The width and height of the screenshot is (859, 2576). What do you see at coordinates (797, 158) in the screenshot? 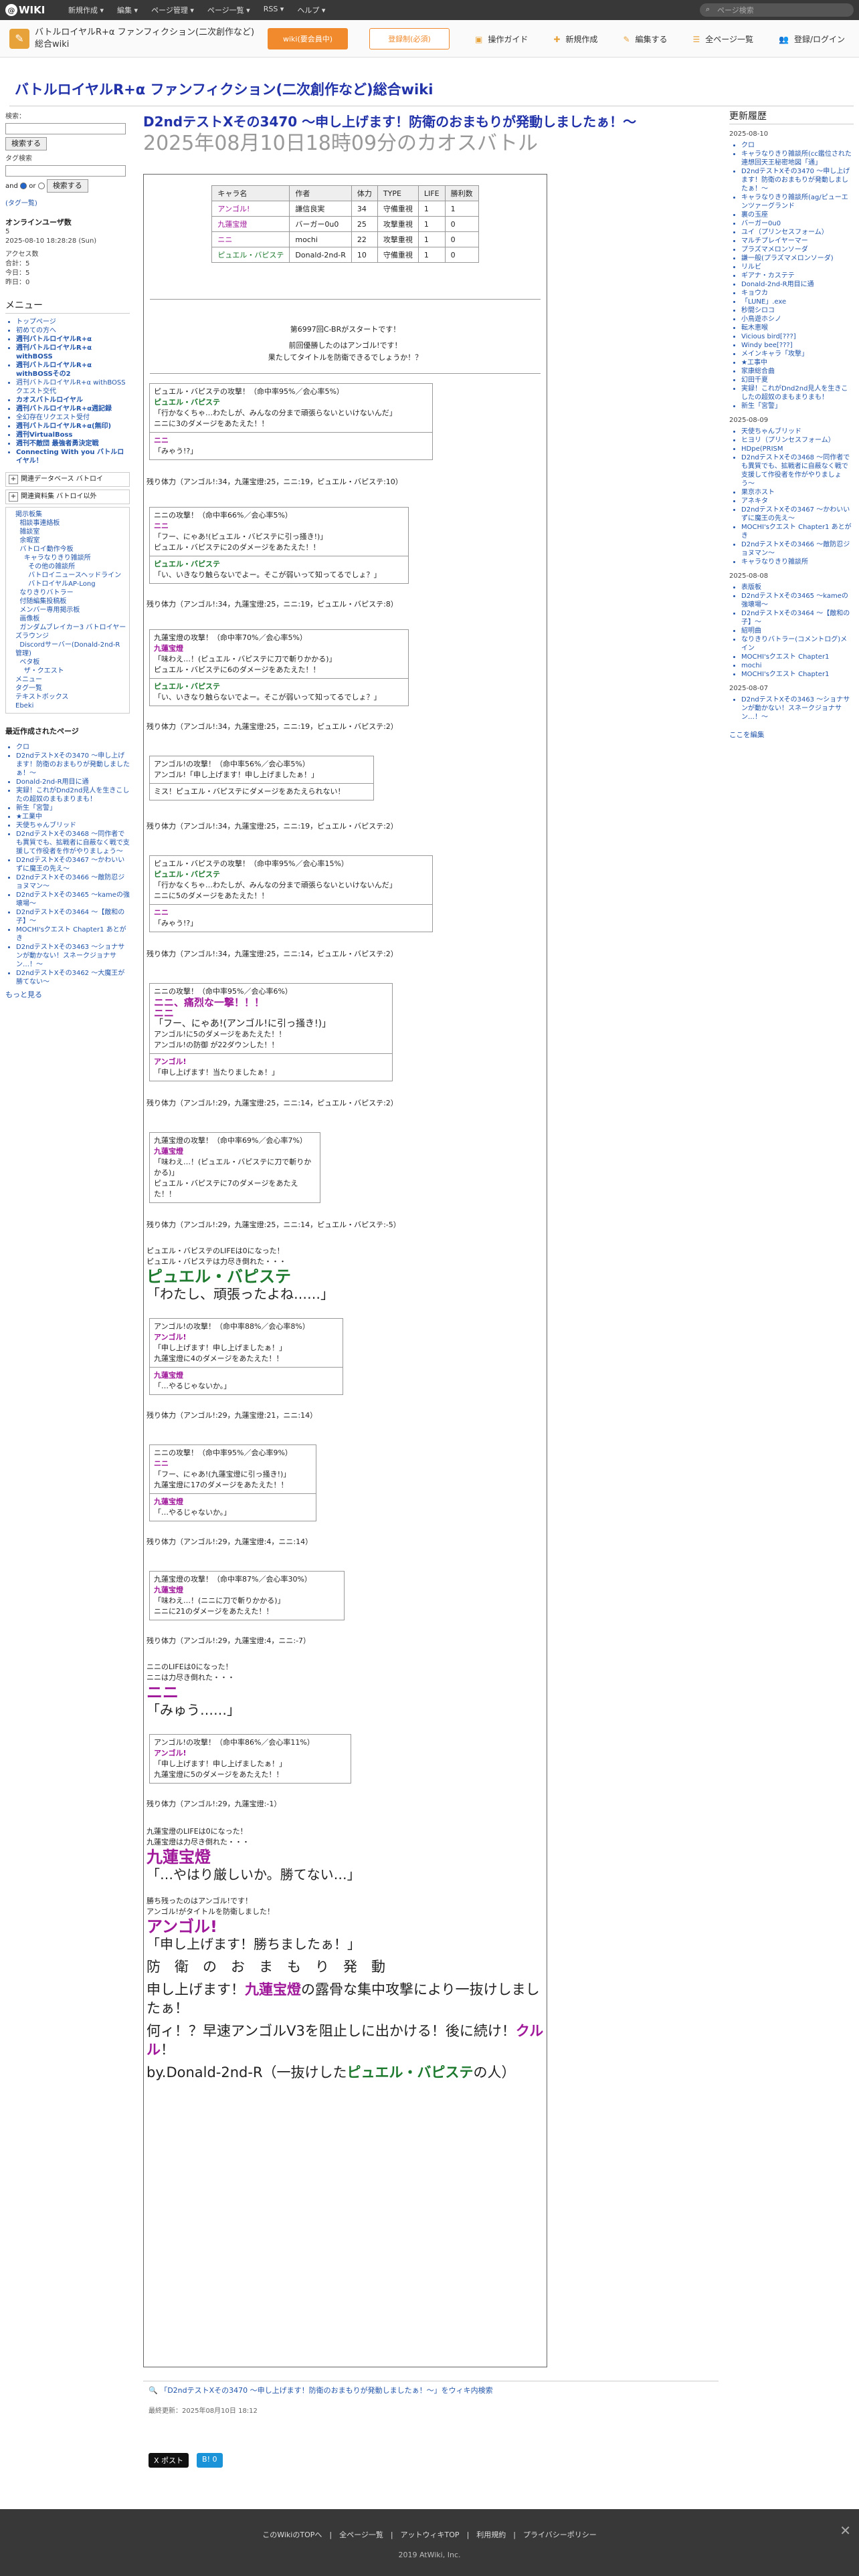
I see `update-item: キャラなりきり雑談所(cc鑑位された連想回天王秘密地図「通」` at bounding box center [797, 158].